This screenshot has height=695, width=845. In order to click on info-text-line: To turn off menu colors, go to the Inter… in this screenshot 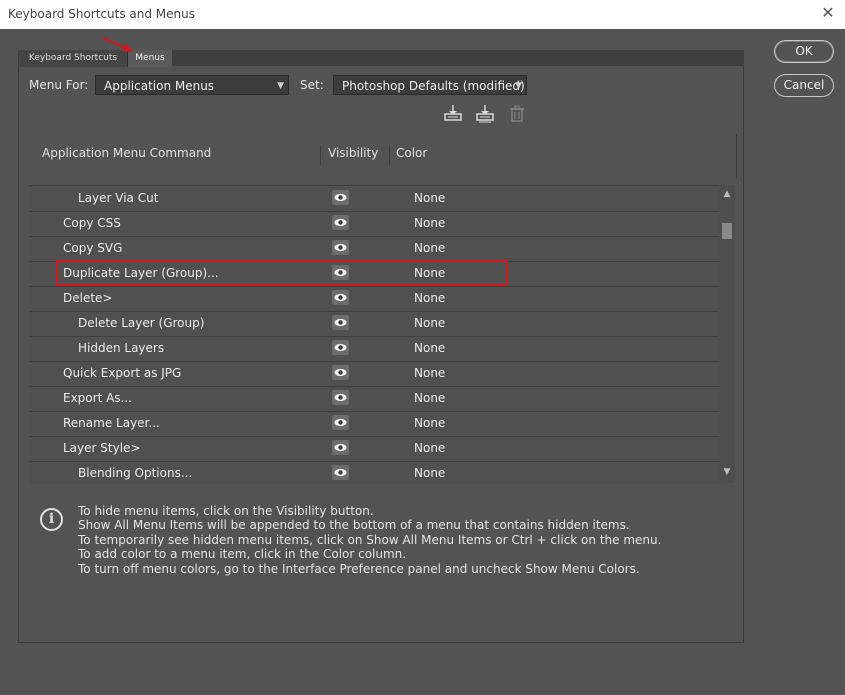, I will do `click(359, 569)`.